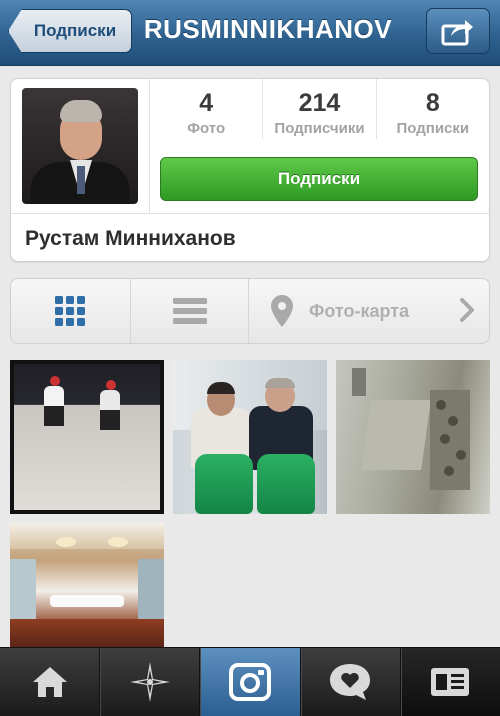 This screenshot has width=500, height=716. I want to click on stat-followers-label: Подписчики, so click(319, 128).